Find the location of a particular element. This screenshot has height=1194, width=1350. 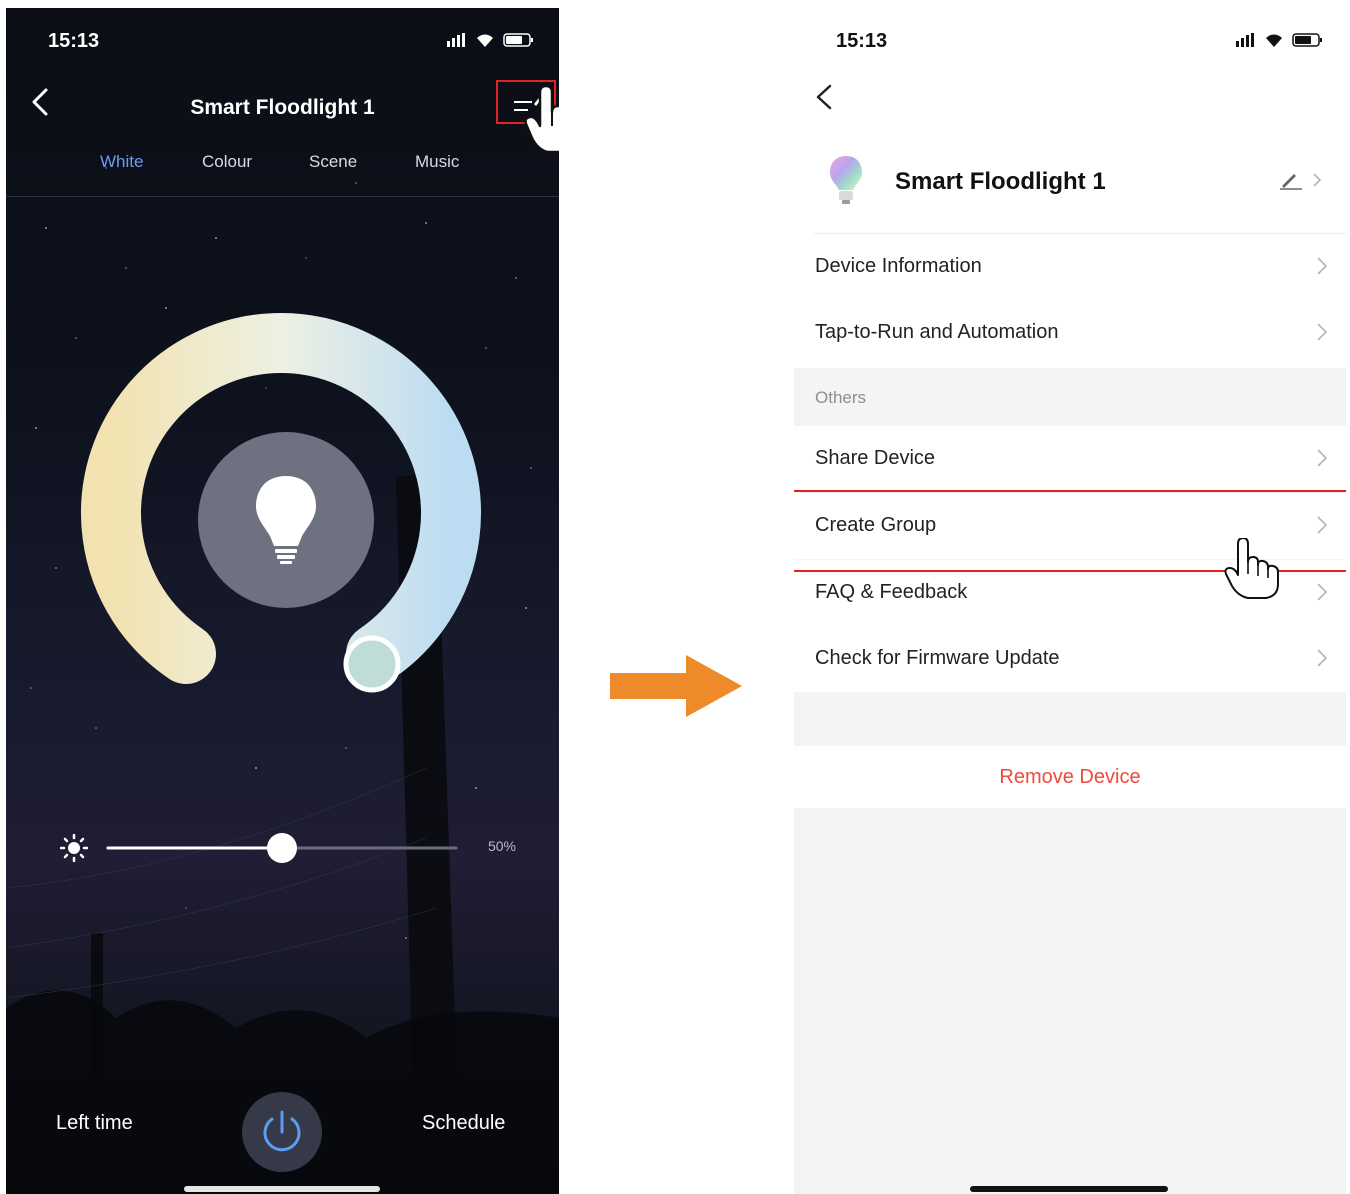

menu-item-label: Check for Firmware Update is located at coordinates (937, 658).